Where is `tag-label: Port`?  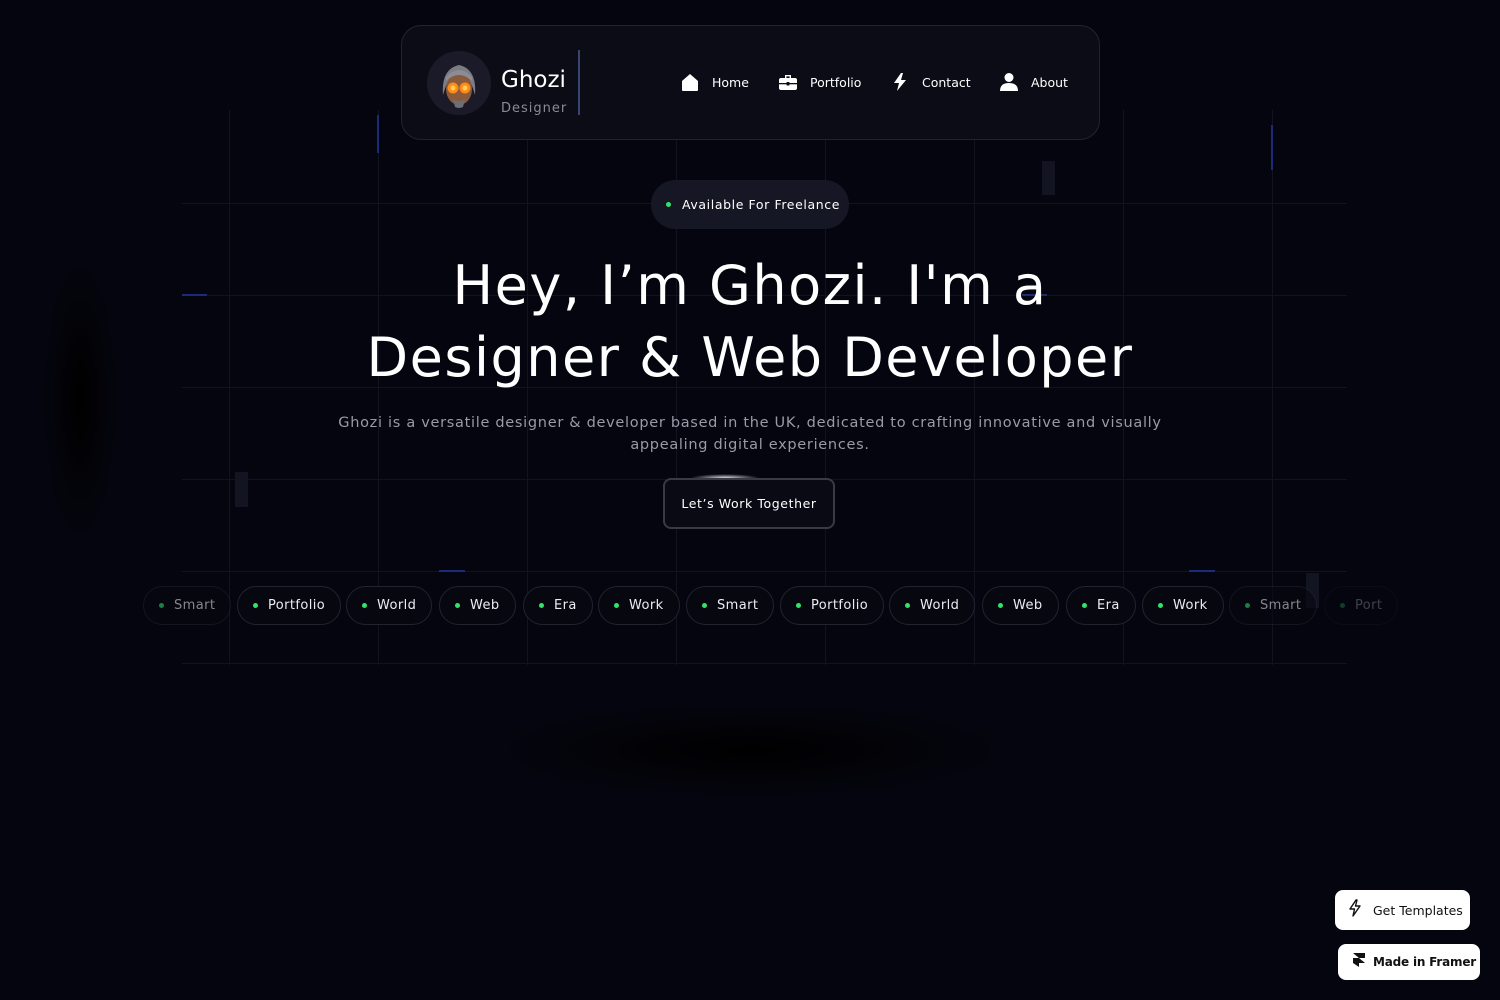
tag-label: Port is located at coordinates (1369, 605).